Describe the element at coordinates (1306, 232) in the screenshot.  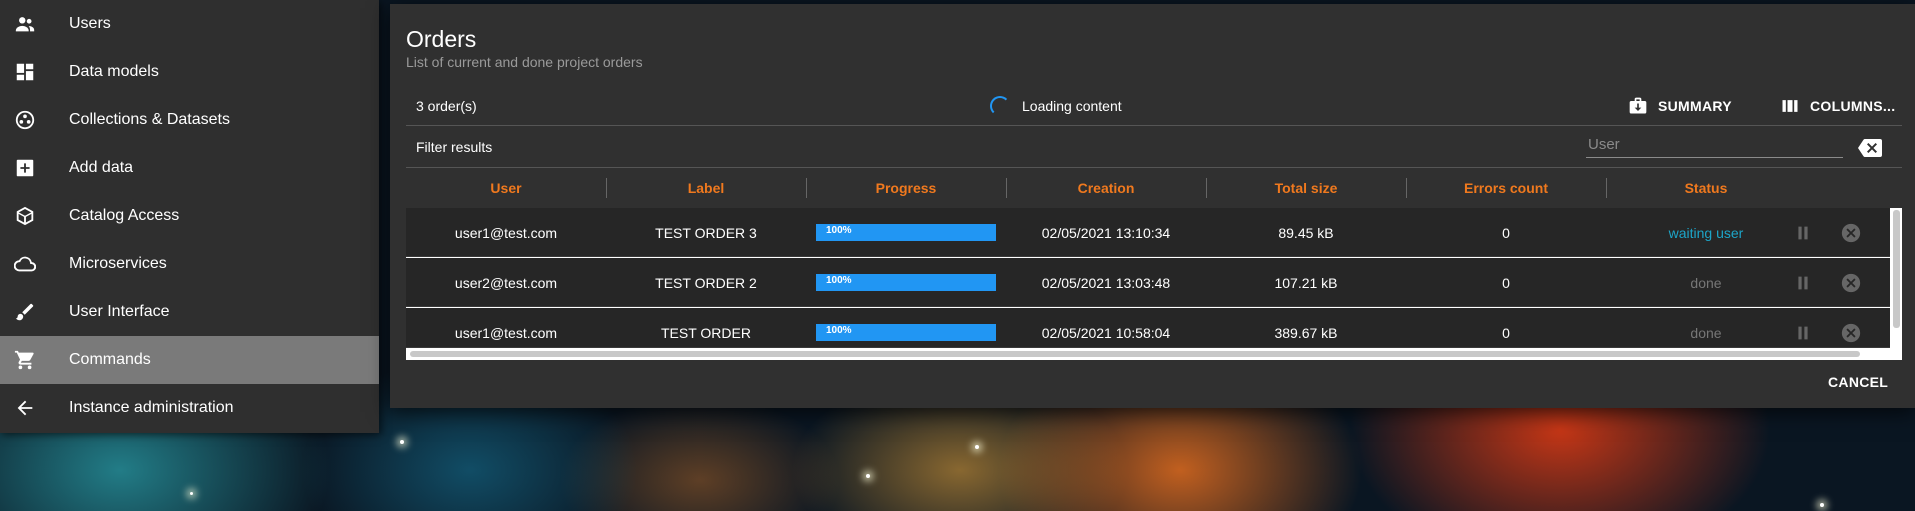
I see `cell-total-size: 89.45 kB` at that location.